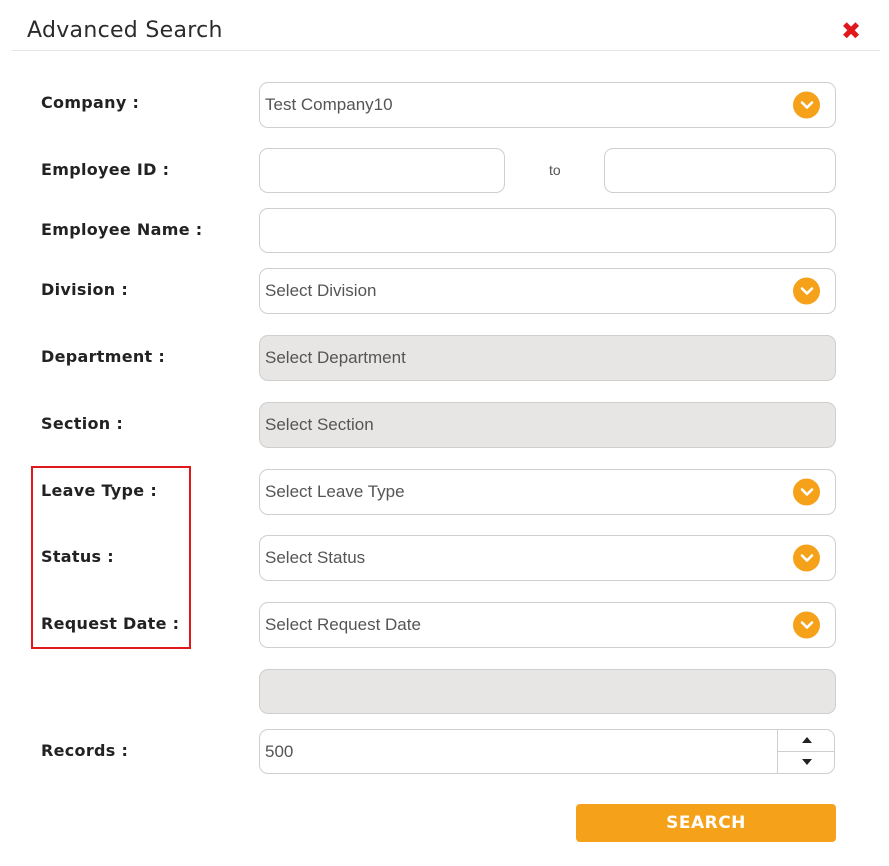 This screenshot has width=889, height=866. Describe the element at coordinates (105, 169) in the screenshot. I see `employee-id-label: Employee ID :` at that location.